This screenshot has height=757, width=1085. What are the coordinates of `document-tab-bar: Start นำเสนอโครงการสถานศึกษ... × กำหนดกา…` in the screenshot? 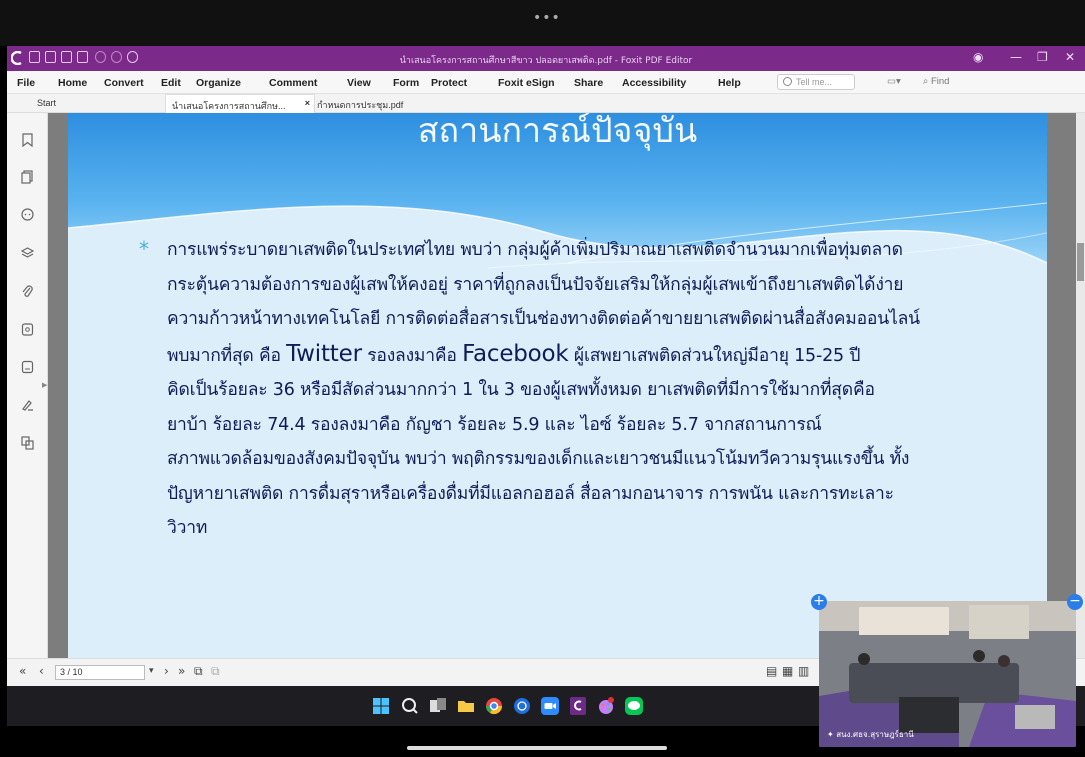 It's located at (546, 103).